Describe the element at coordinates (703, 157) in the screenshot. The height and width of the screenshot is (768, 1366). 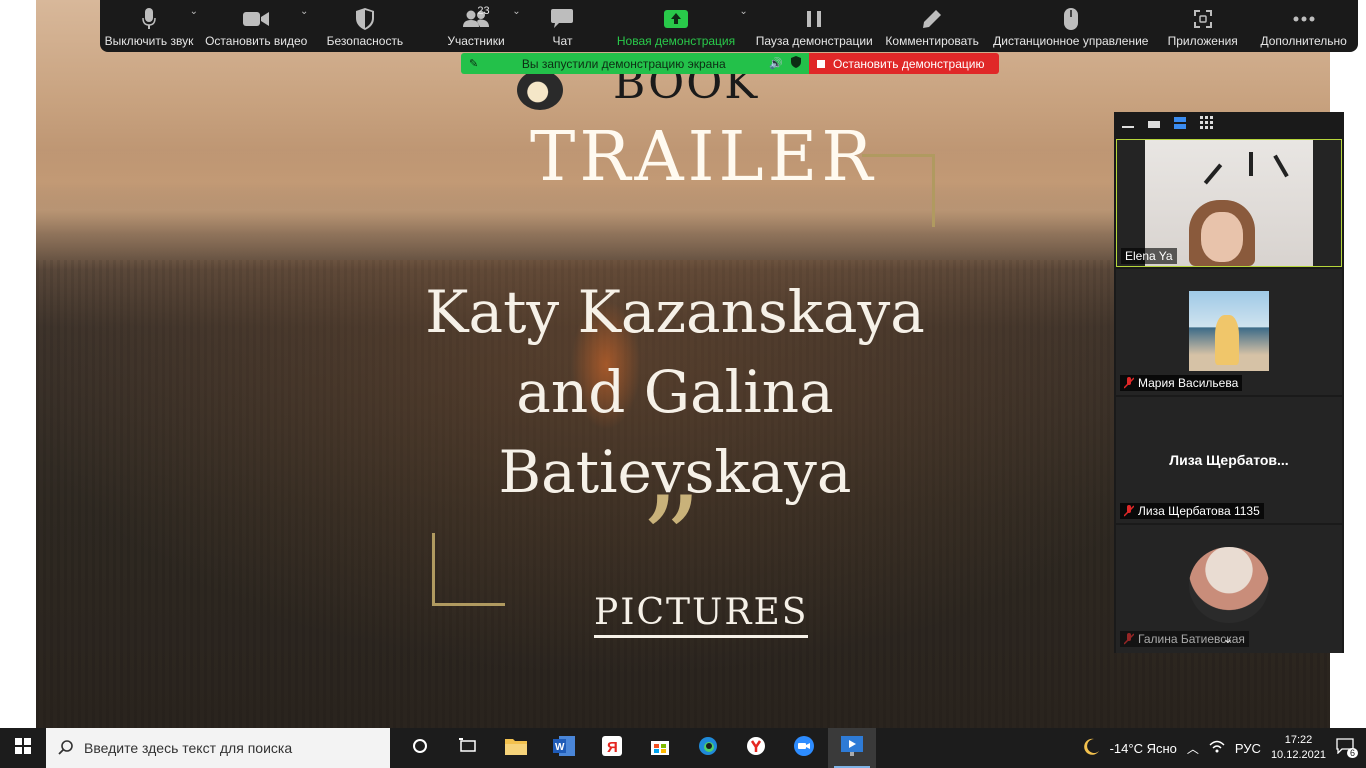
I see `slide-trailer-word: TRAILER` at that location.